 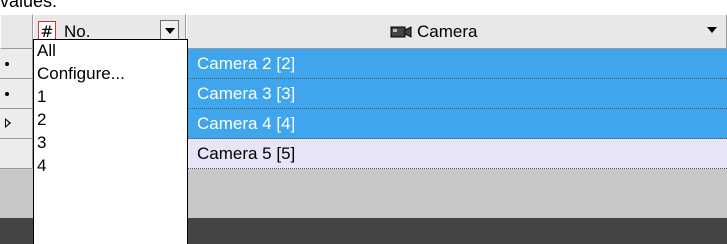 What do you see at coordinates (16, 31) in the screenshot?
I see `row-indicator-header` at bounding box center [16, 31].